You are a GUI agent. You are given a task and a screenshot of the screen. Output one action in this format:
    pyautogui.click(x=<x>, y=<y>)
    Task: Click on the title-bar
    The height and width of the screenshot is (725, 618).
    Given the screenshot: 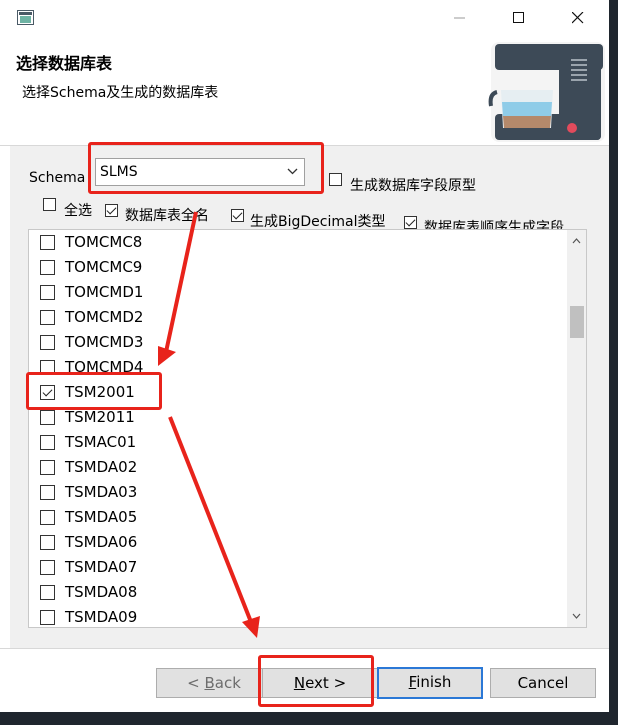 What is the action you would take?
    pyautogui.click(x=304, y=18)
    